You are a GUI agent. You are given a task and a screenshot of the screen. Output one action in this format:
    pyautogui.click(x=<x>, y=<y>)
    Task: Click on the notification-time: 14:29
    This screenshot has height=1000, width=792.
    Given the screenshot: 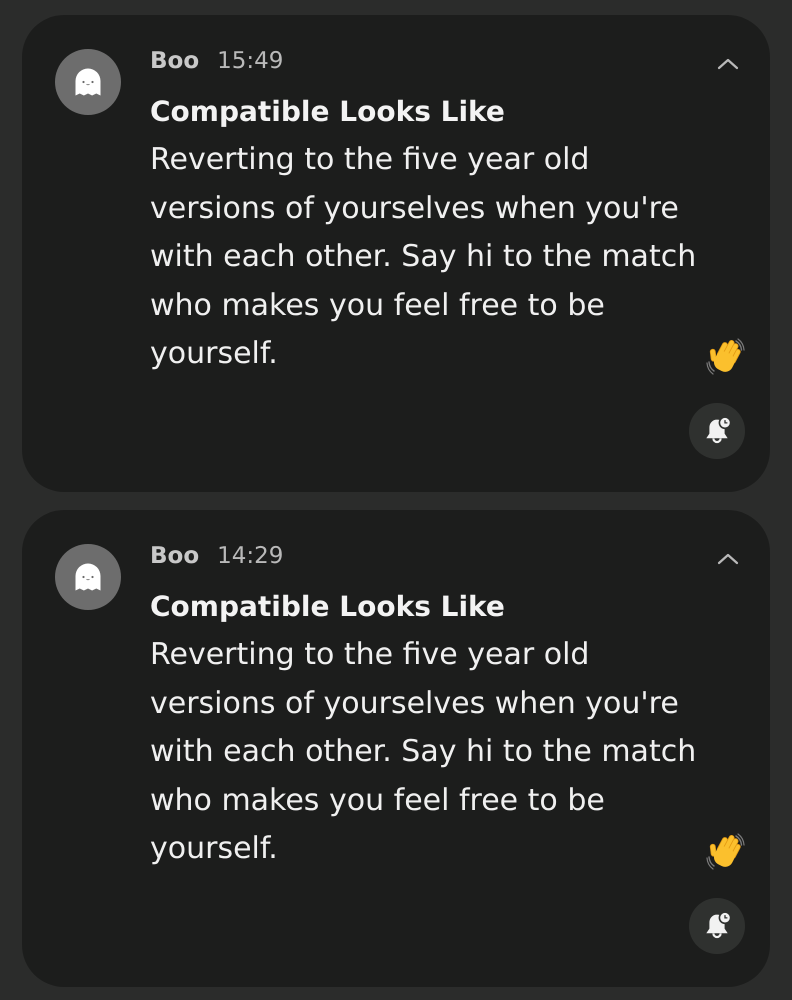 What is the action you would take?
    pyautogui.click(x=250, y=556)
    